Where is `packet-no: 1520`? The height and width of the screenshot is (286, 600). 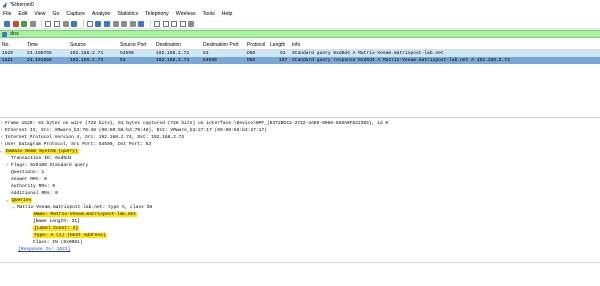
packet-no: 1520 is located at coordinates (8, 53).